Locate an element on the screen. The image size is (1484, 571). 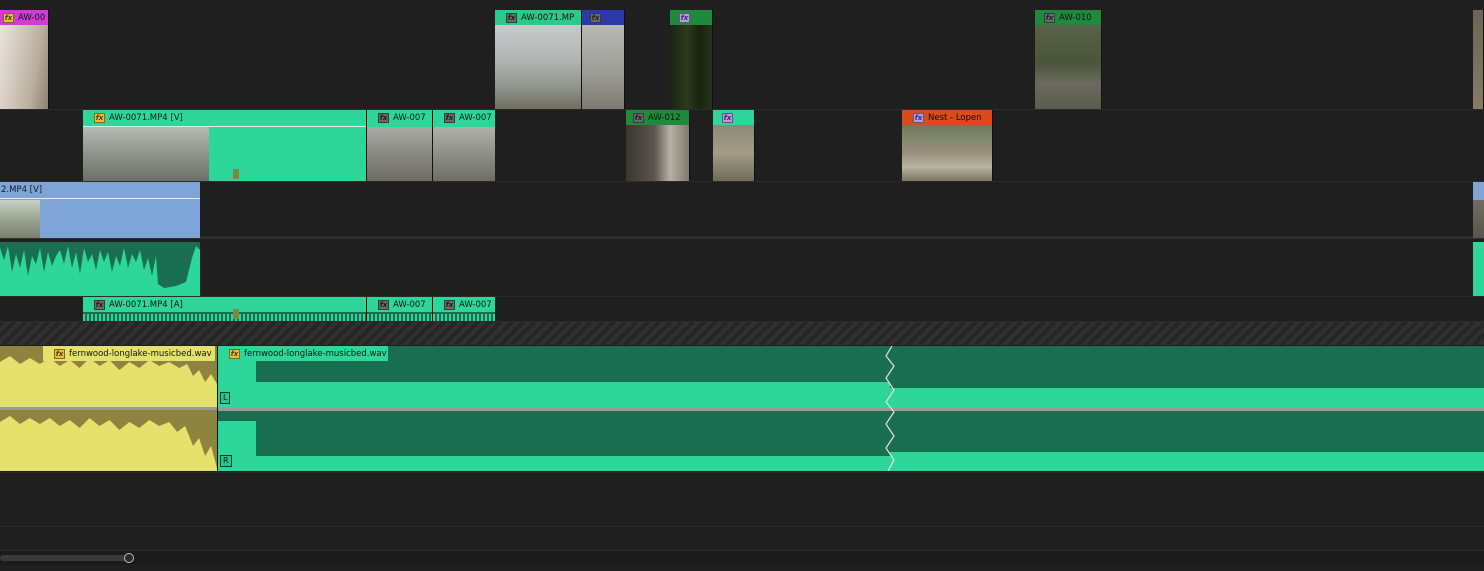
audio-clip-aw-0071-mp4-a: fx AW-0071.MP4 [A] is located at coordinates (224, 309).